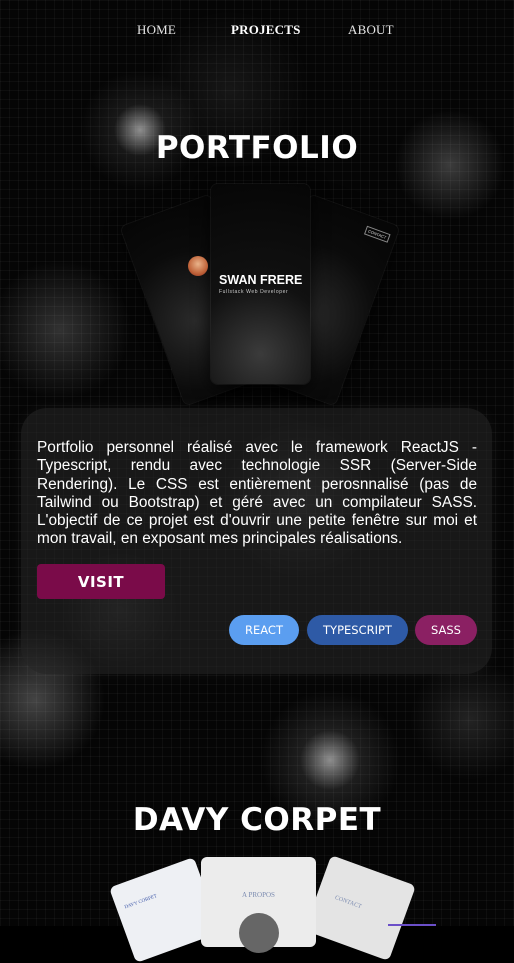  Describe the element at coordinates (198, 266) in the screenshot. I see `avatar-icon` at that location.